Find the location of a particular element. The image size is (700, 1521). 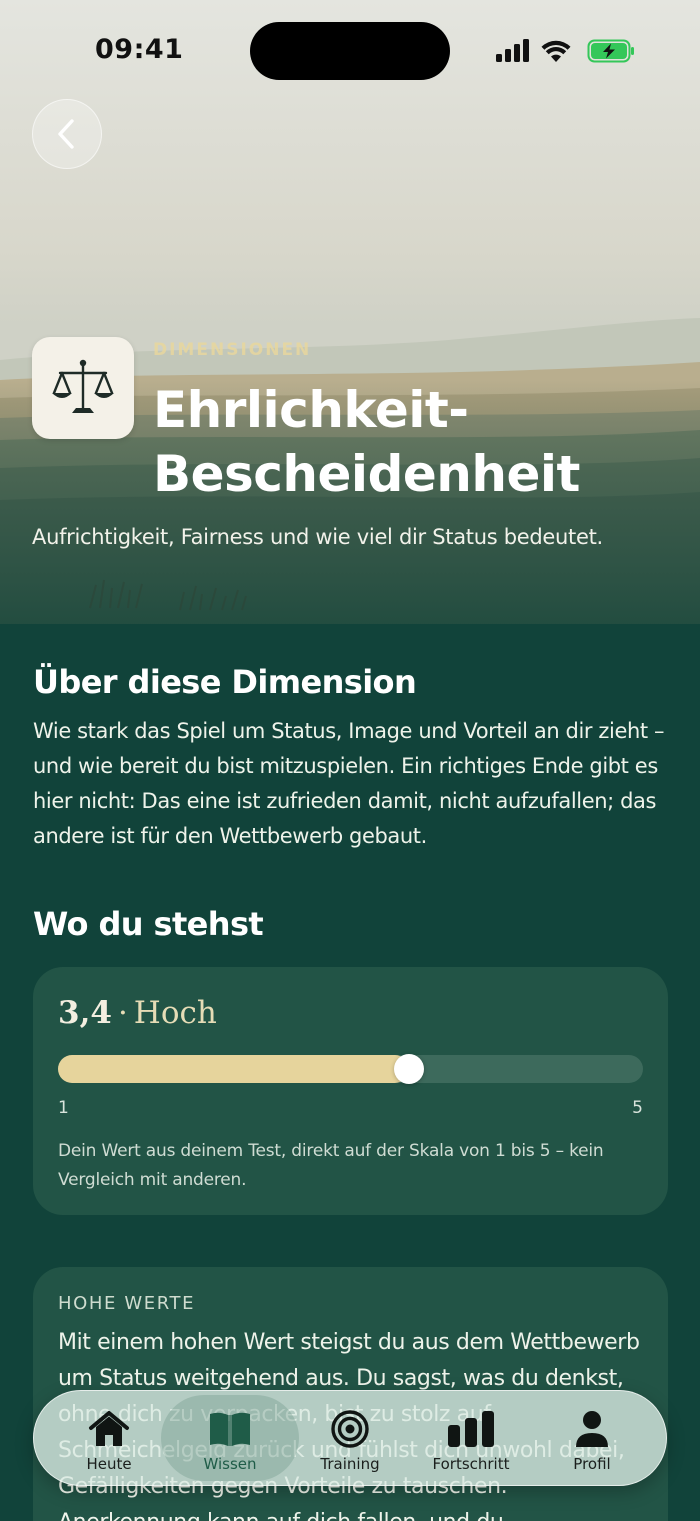

tab-training: Training is located at coordinates (350, 1439).